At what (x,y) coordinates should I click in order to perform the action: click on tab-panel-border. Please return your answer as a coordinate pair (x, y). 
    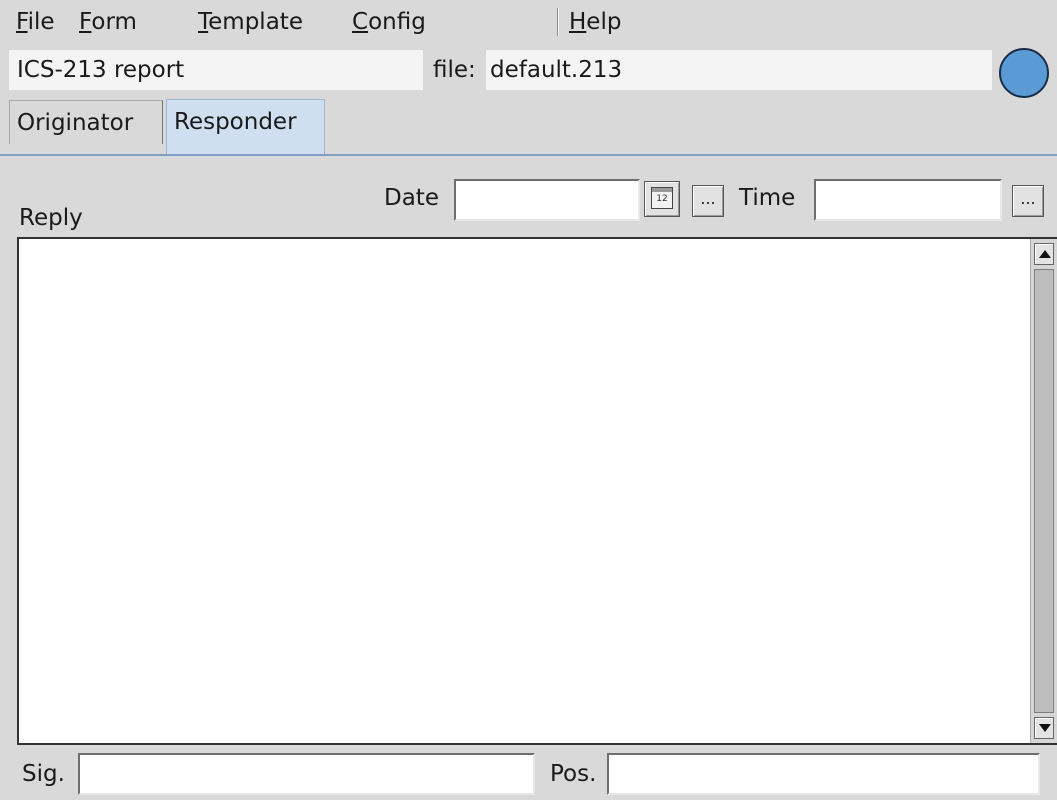
    Looking at the image, I should click on (528, 155).